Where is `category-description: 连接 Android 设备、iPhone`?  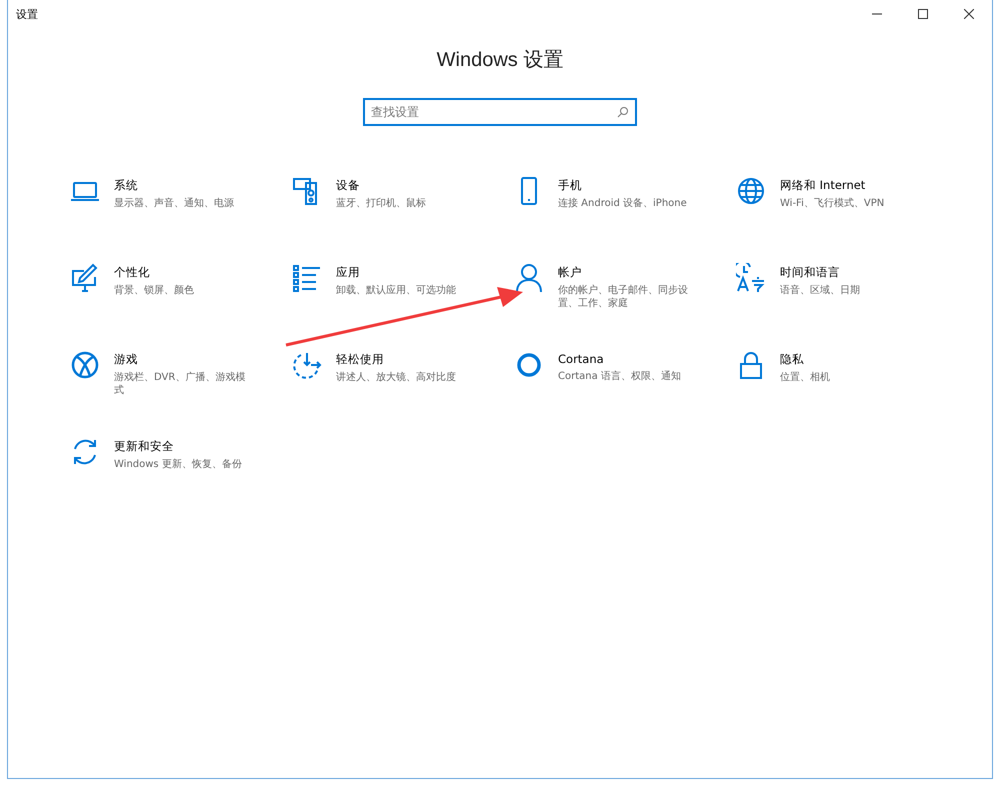
category-description: 连接 Android 设备、iPhone is located at coordinates (622, 203).